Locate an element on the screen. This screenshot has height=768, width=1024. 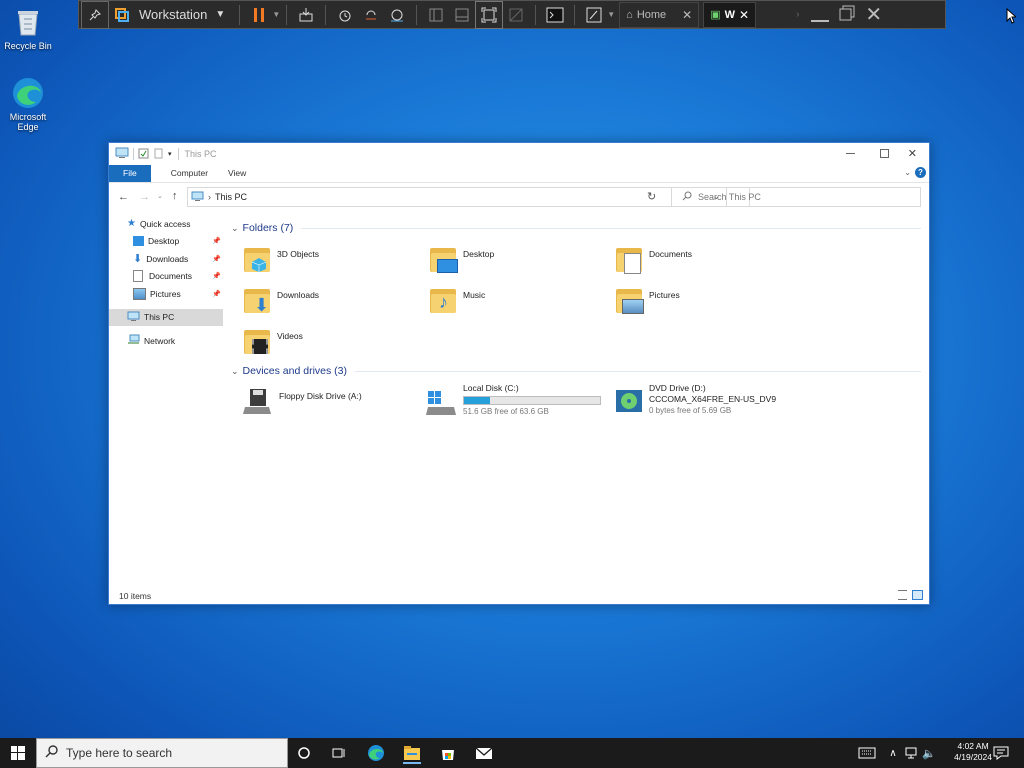
folder-videos-icon is located at coordinates (257, 341).